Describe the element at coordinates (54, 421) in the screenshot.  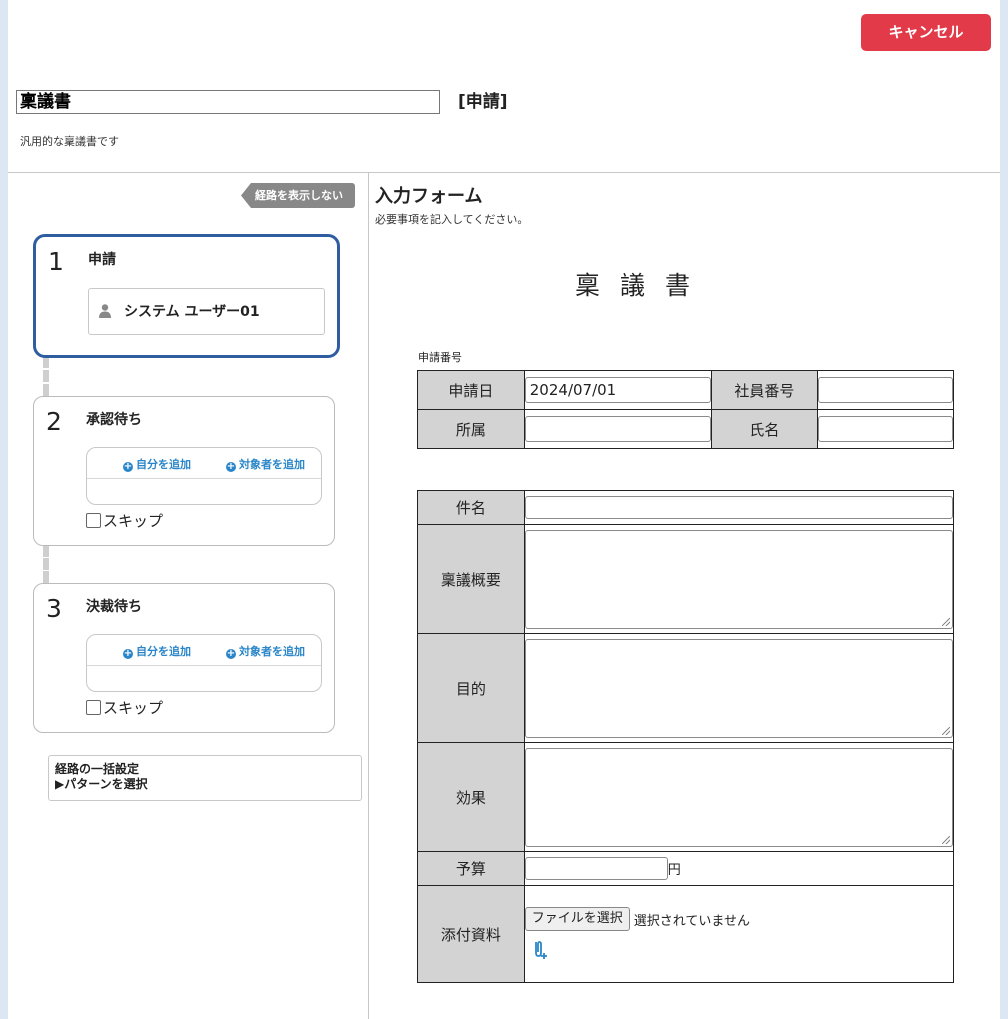
I see `step-number: 2` at that location.